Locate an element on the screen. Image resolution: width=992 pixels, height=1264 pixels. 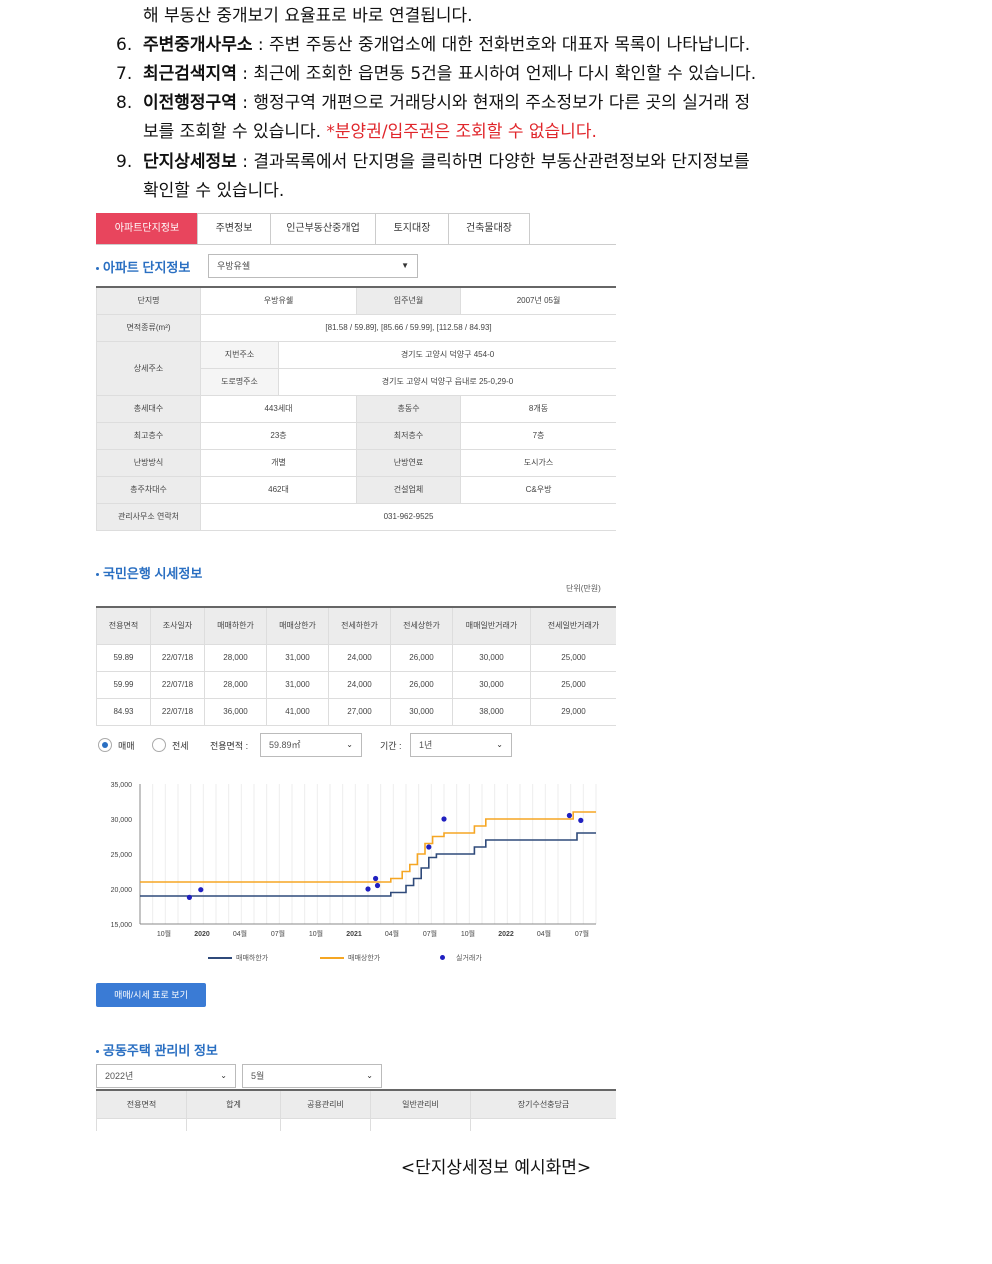
tab-building-register: 건축물대장 is located at coordinates (489, 229).